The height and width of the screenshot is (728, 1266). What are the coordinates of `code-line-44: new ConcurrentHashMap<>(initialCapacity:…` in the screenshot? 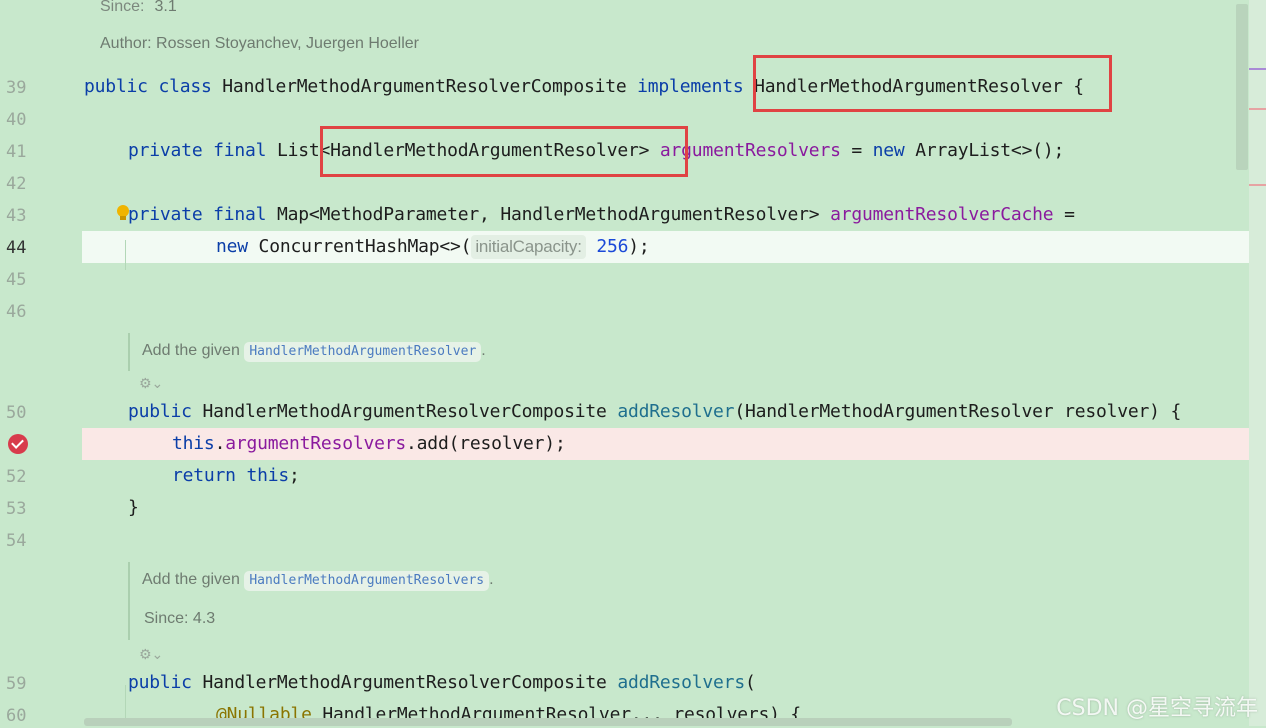 It's located at (433, 247).